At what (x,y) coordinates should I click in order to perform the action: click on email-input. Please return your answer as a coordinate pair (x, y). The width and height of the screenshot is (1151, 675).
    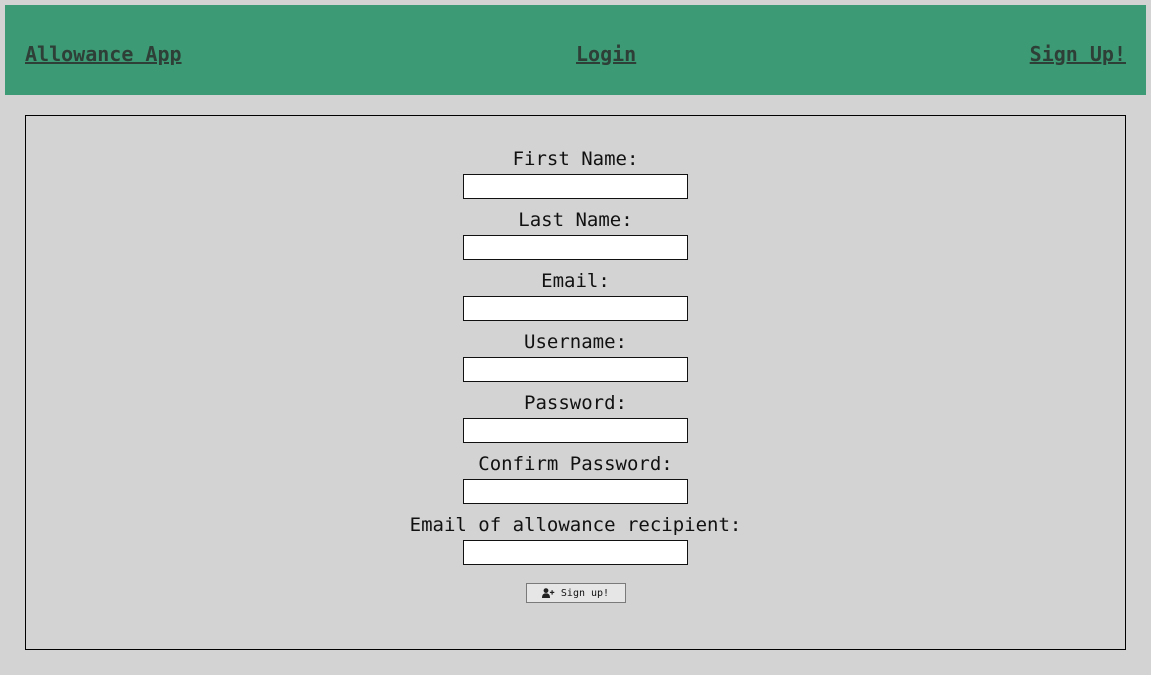
    Looking at the image, I should click on (575, 308).